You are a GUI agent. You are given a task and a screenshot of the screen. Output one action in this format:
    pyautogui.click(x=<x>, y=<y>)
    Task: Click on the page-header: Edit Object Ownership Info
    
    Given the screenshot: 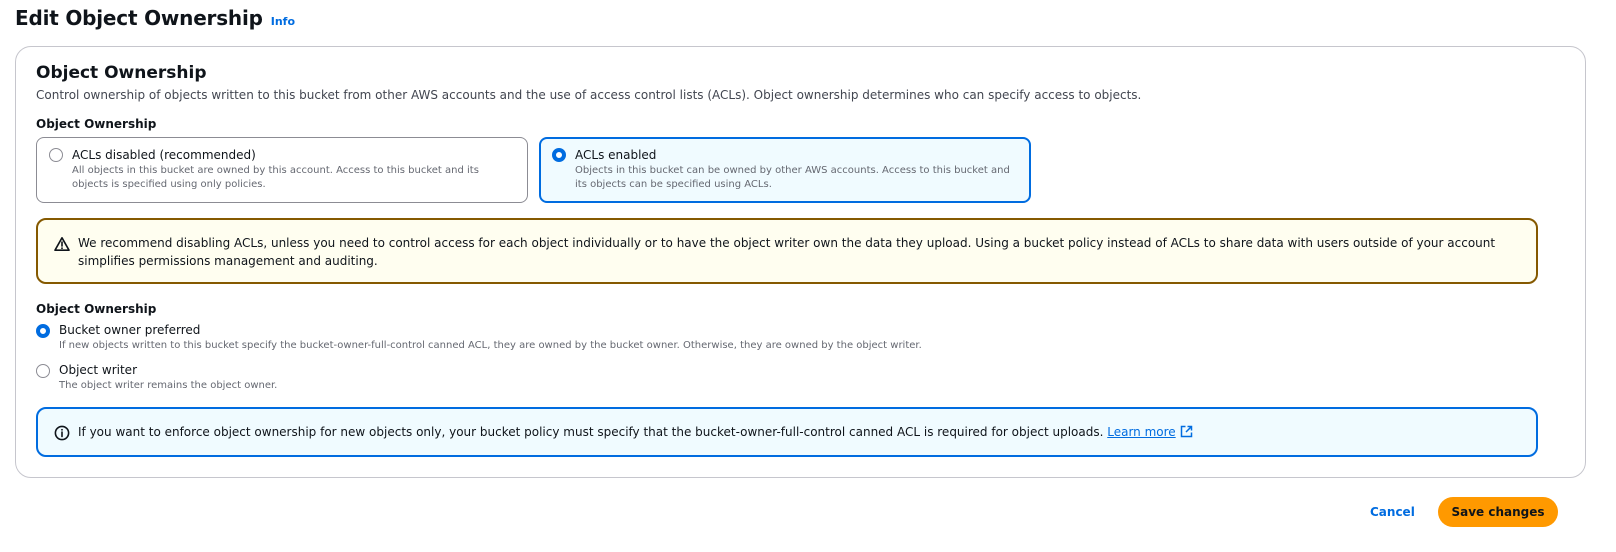 What is the action you would take?
    pyautogui.click(x=155, y=18)
    